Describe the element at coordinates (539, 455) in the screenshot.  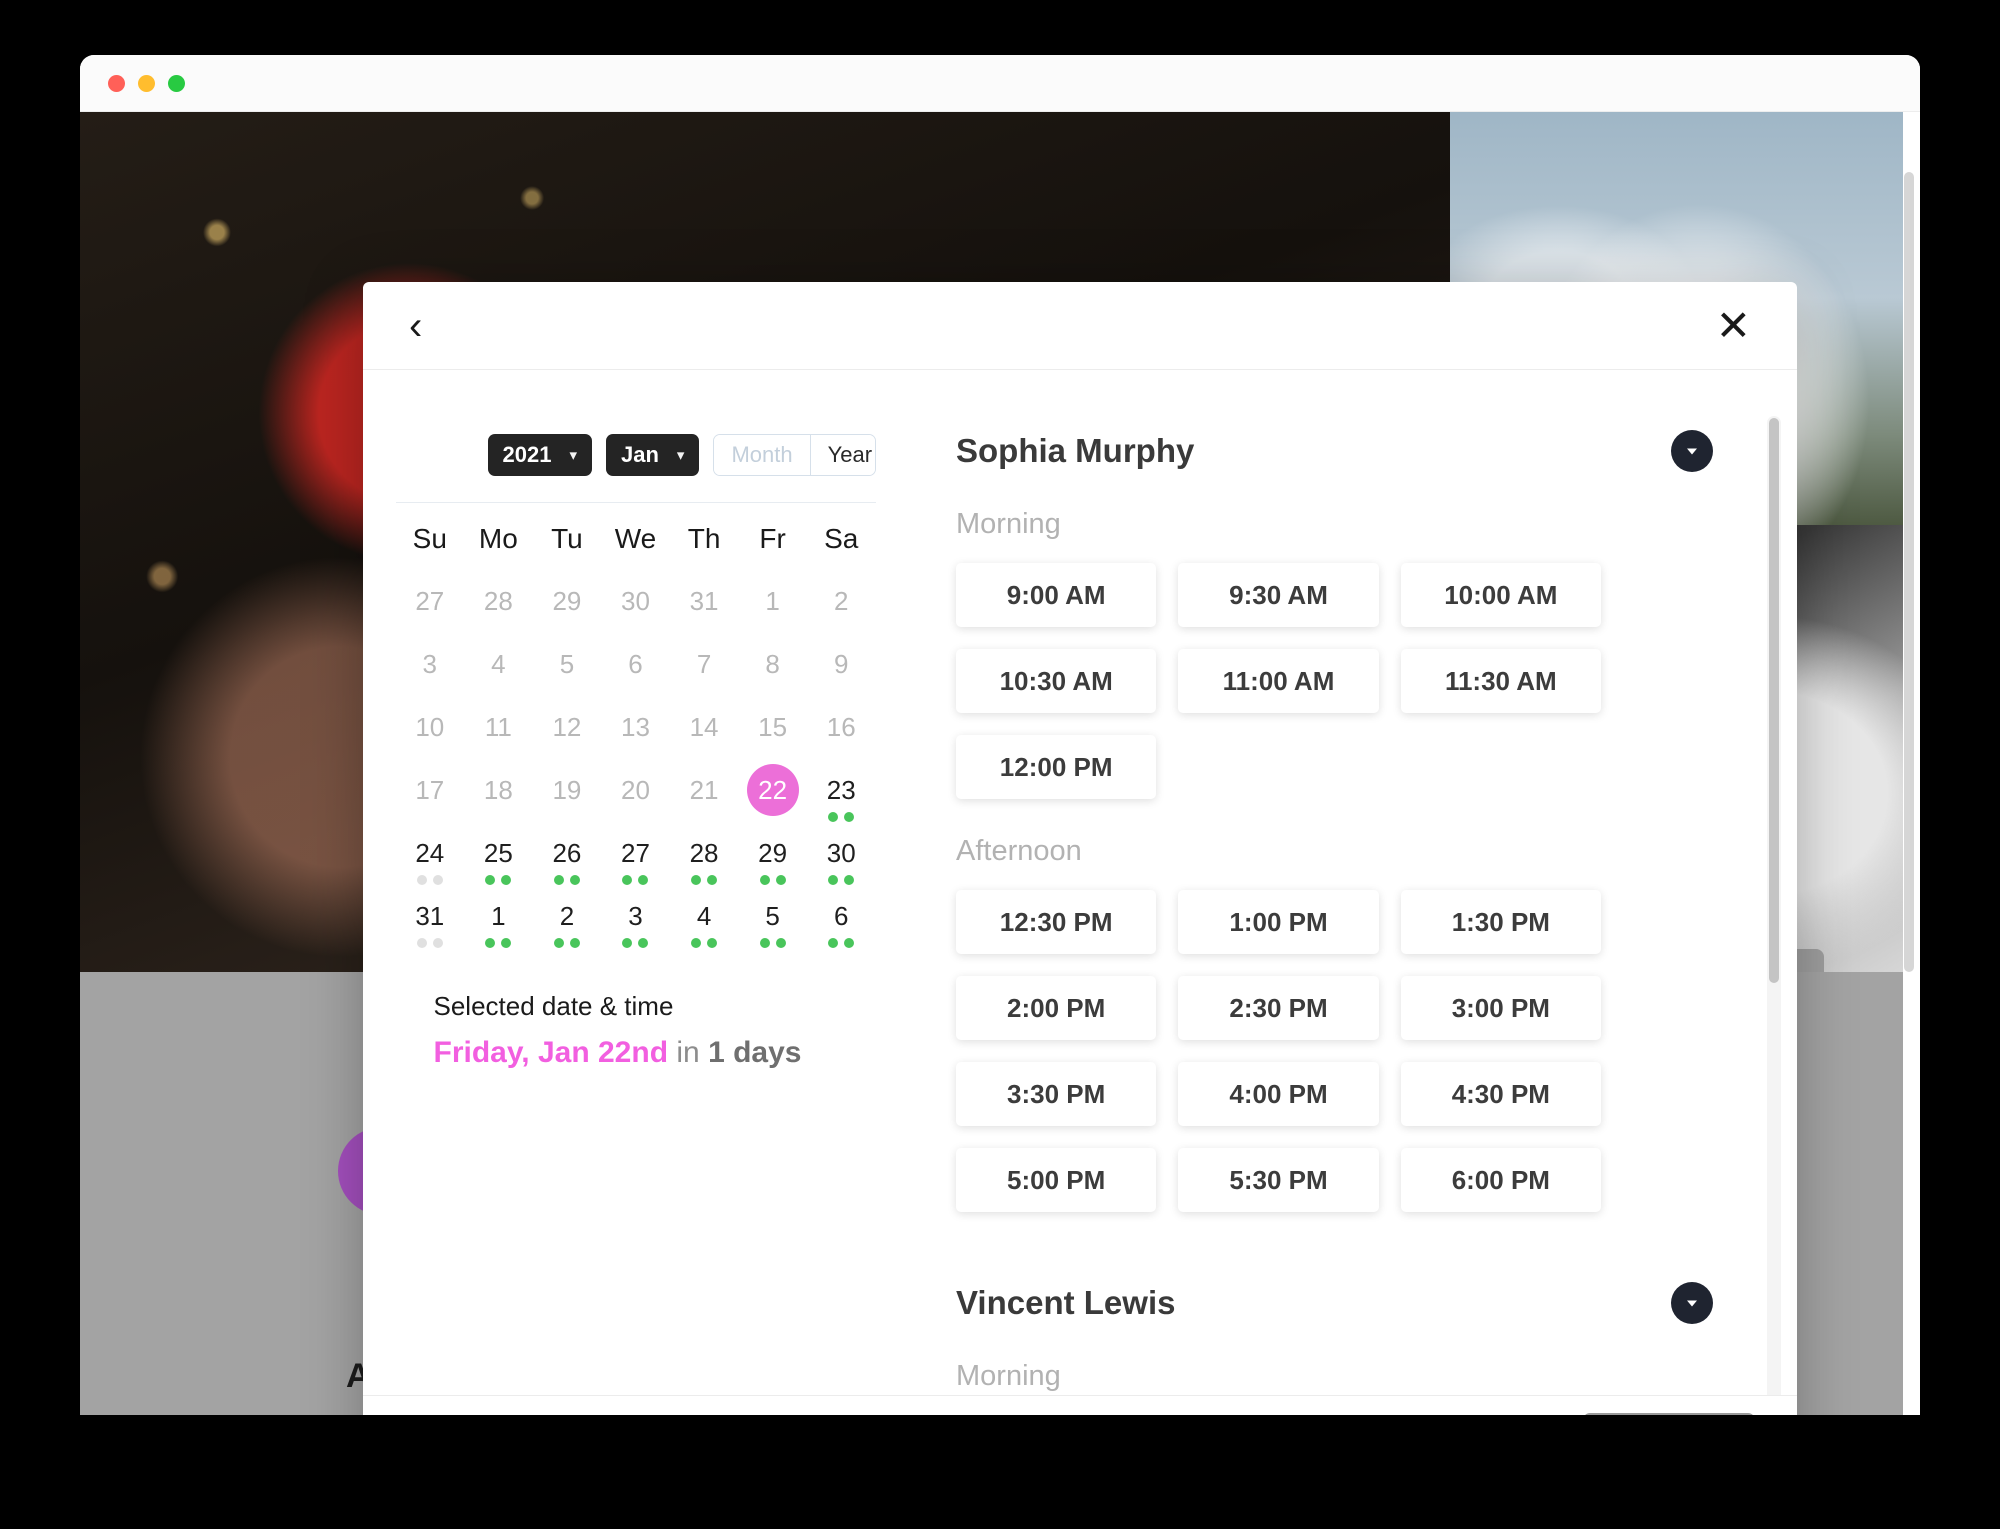
I see `year-select: 2021 ▾` at that location.